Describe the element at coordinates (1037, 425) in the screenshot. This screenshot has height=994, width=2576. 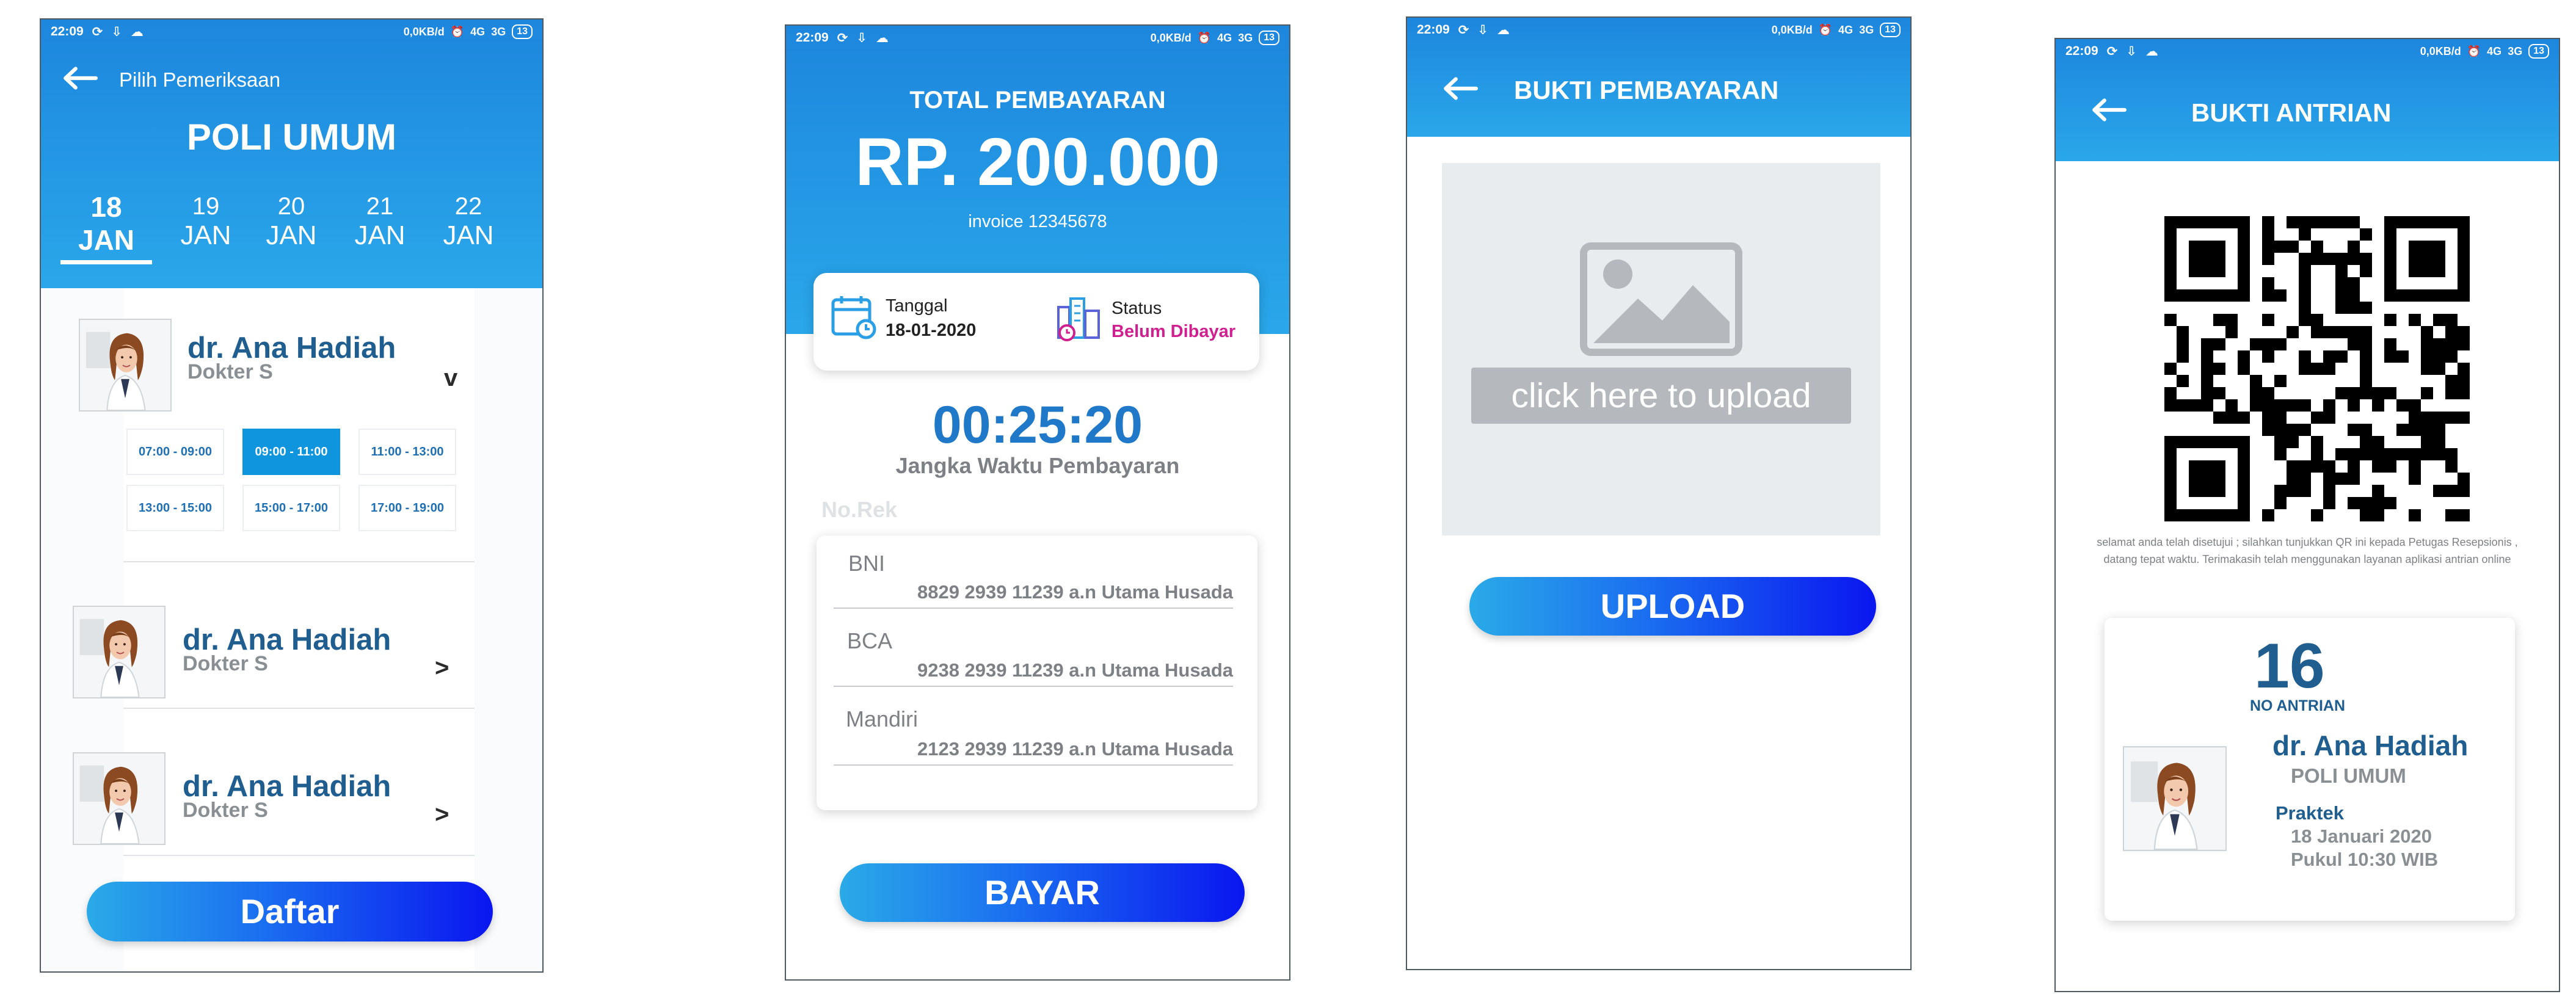
I see `countdown-timer: 00:25:20` at that location.